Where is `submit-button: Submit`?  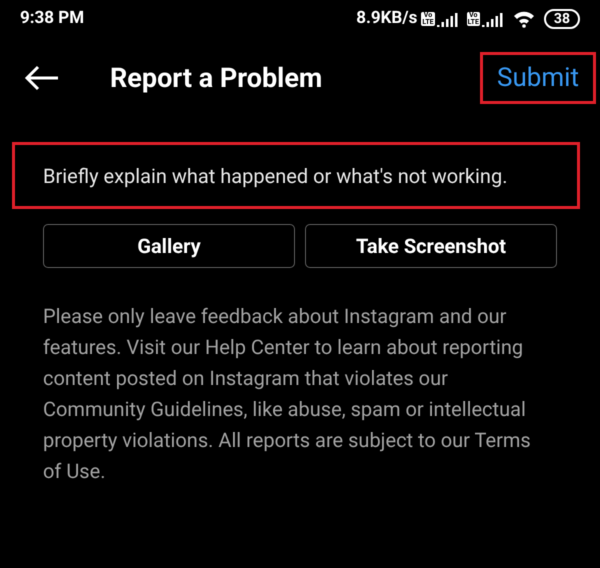 submit-button: Submit is located at coordinates (538, 78).